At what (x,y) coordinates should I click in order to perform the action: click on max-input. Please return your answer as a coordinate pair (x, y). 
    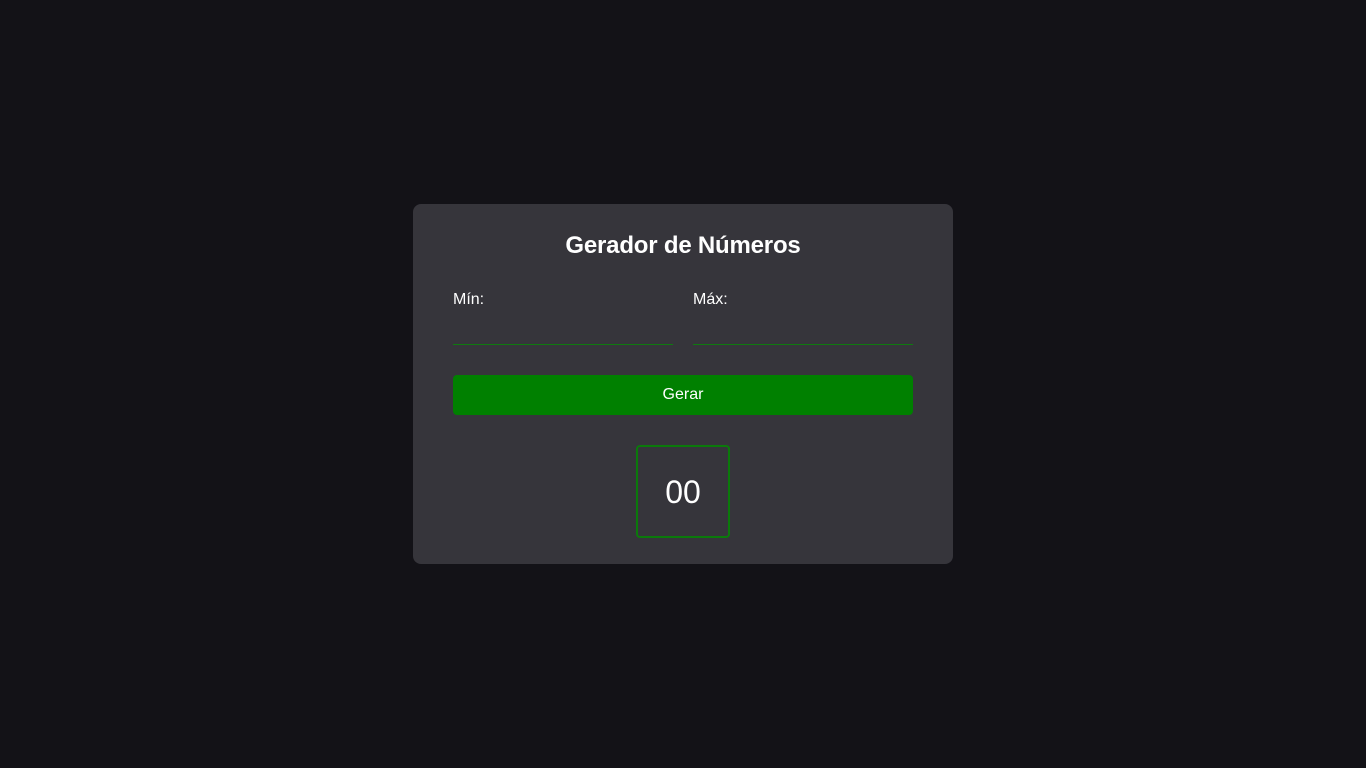
    Looking at the image, I should click on (803, 334).